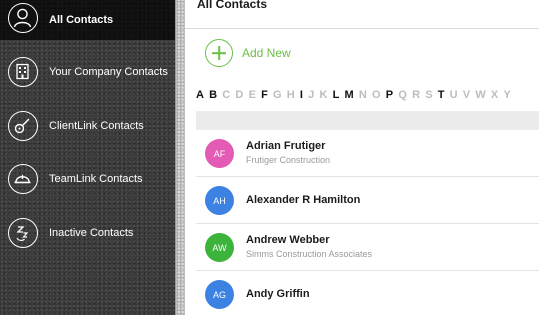 This screenshot has height=315, width=539. Describe the element at coordinates (200, 95) in the screenshot. I see `alphabet-letter-a: A` at that location.